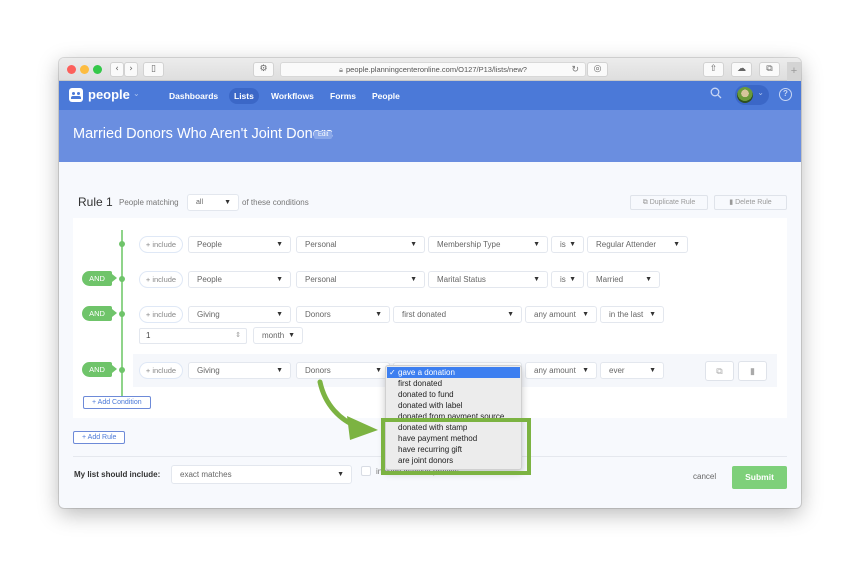 This screenshot has width=860, height=587. Describe the element at coordinates (99, 437) in the screenshot. I see `add-rule-button: + Add Rule` at that location.